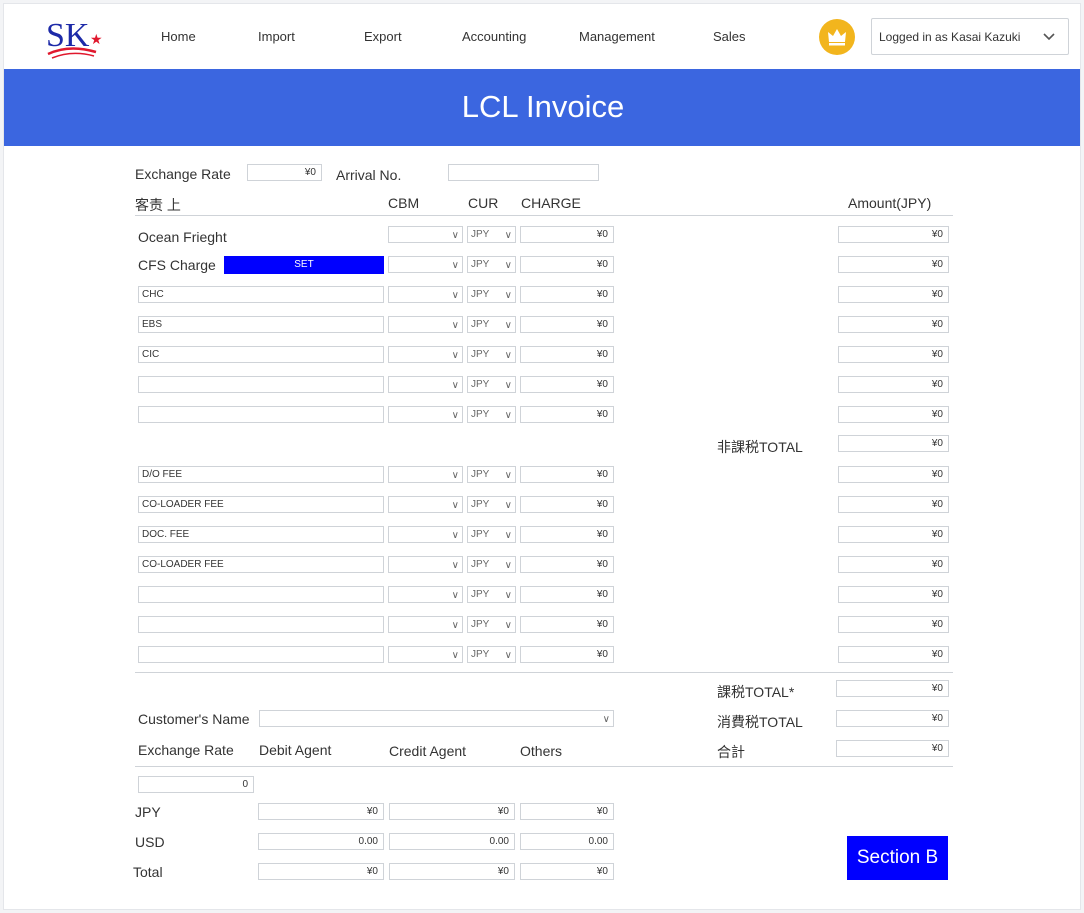 The width and height of the screenshot is (1084, 913). What do you see at coordinates (261, 294) in the screenshot?
I see `item-name-input: CHC` at bounding box center [261, 294].